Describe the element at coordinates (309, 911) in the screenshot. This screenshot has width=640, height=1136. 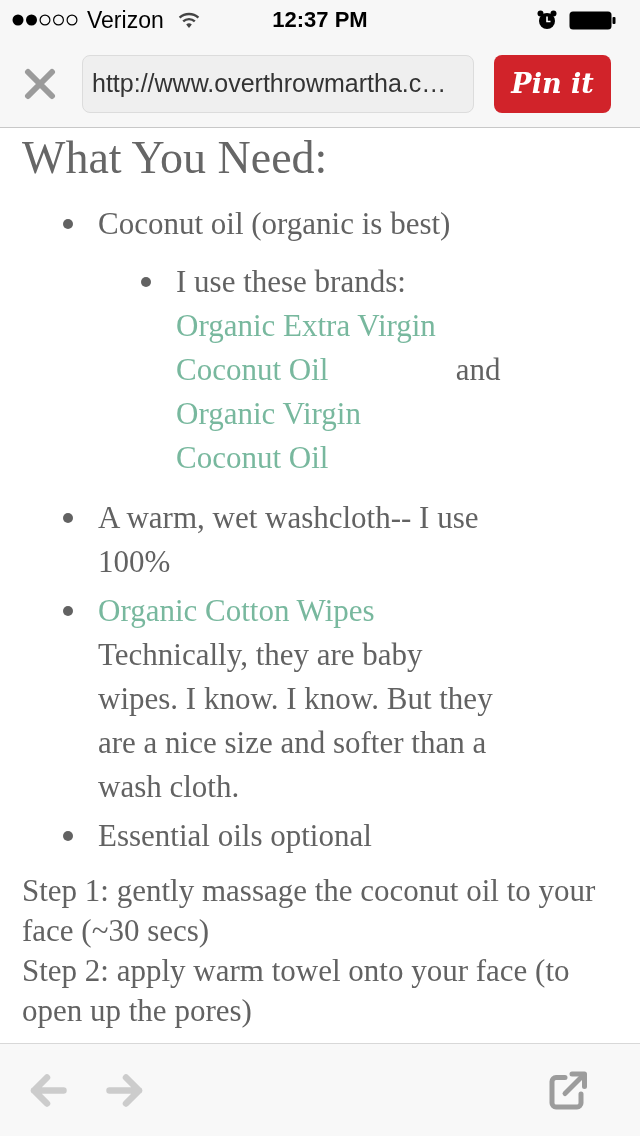
I see `step-text: Step 1: gently massage the coconut oil to your face (~30 secs)` at that location.